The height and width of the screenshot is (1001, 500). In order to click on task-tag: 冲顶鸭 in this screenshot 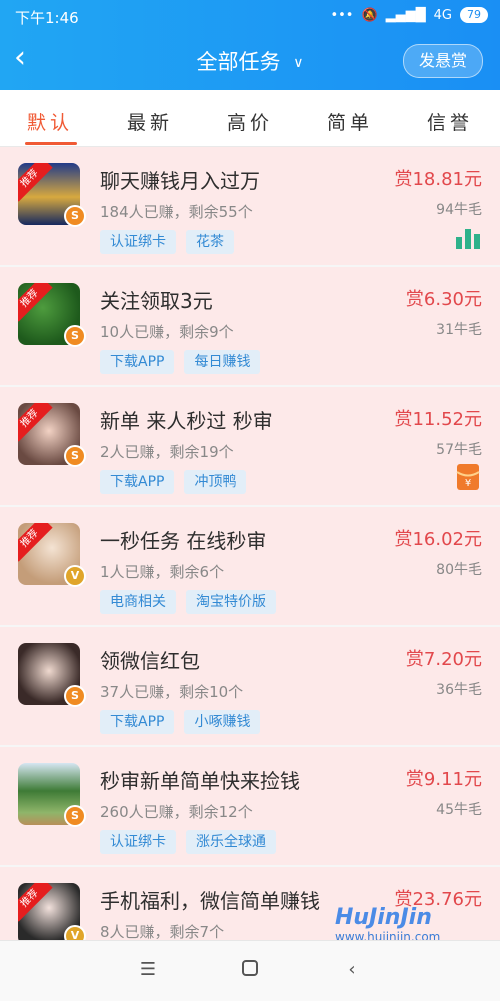, I will do `click(215, 482)`.